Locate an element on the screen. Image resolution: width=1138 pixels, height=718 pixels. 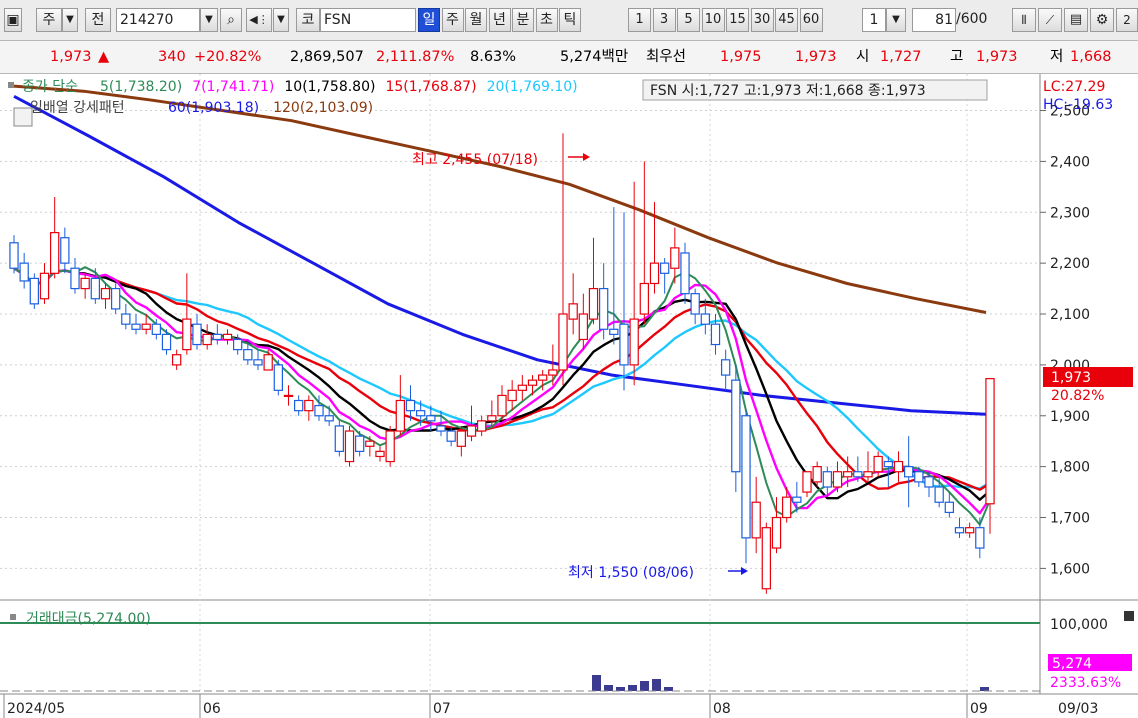
high-annotation: 최고 2,455 (07/18) is located at coordinates (475, 160).